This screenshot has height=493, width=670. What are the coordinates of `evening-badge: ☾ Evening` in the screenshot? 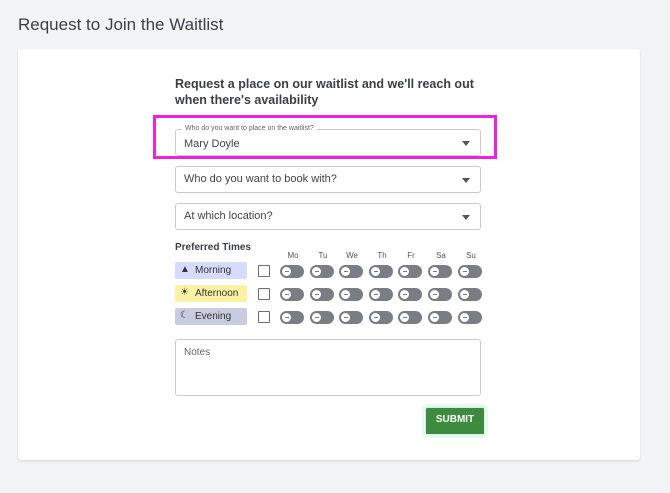 It's located at (211, 316).